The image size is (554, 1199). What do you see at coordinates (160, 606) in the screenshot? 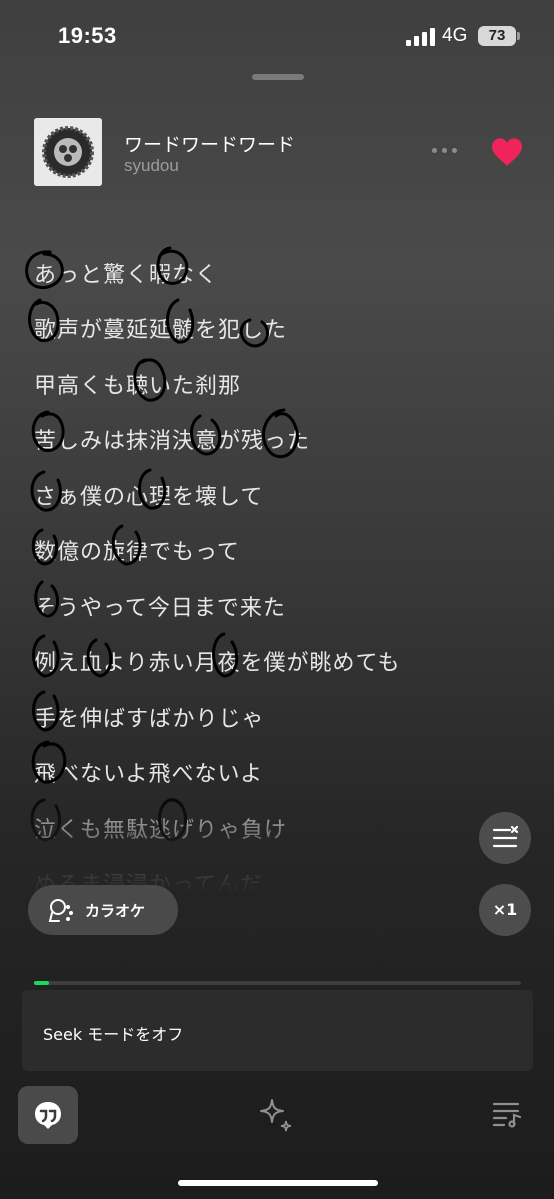
I see `lyric-line: そうやって今日まで来た` at bounding box center [160, 606].